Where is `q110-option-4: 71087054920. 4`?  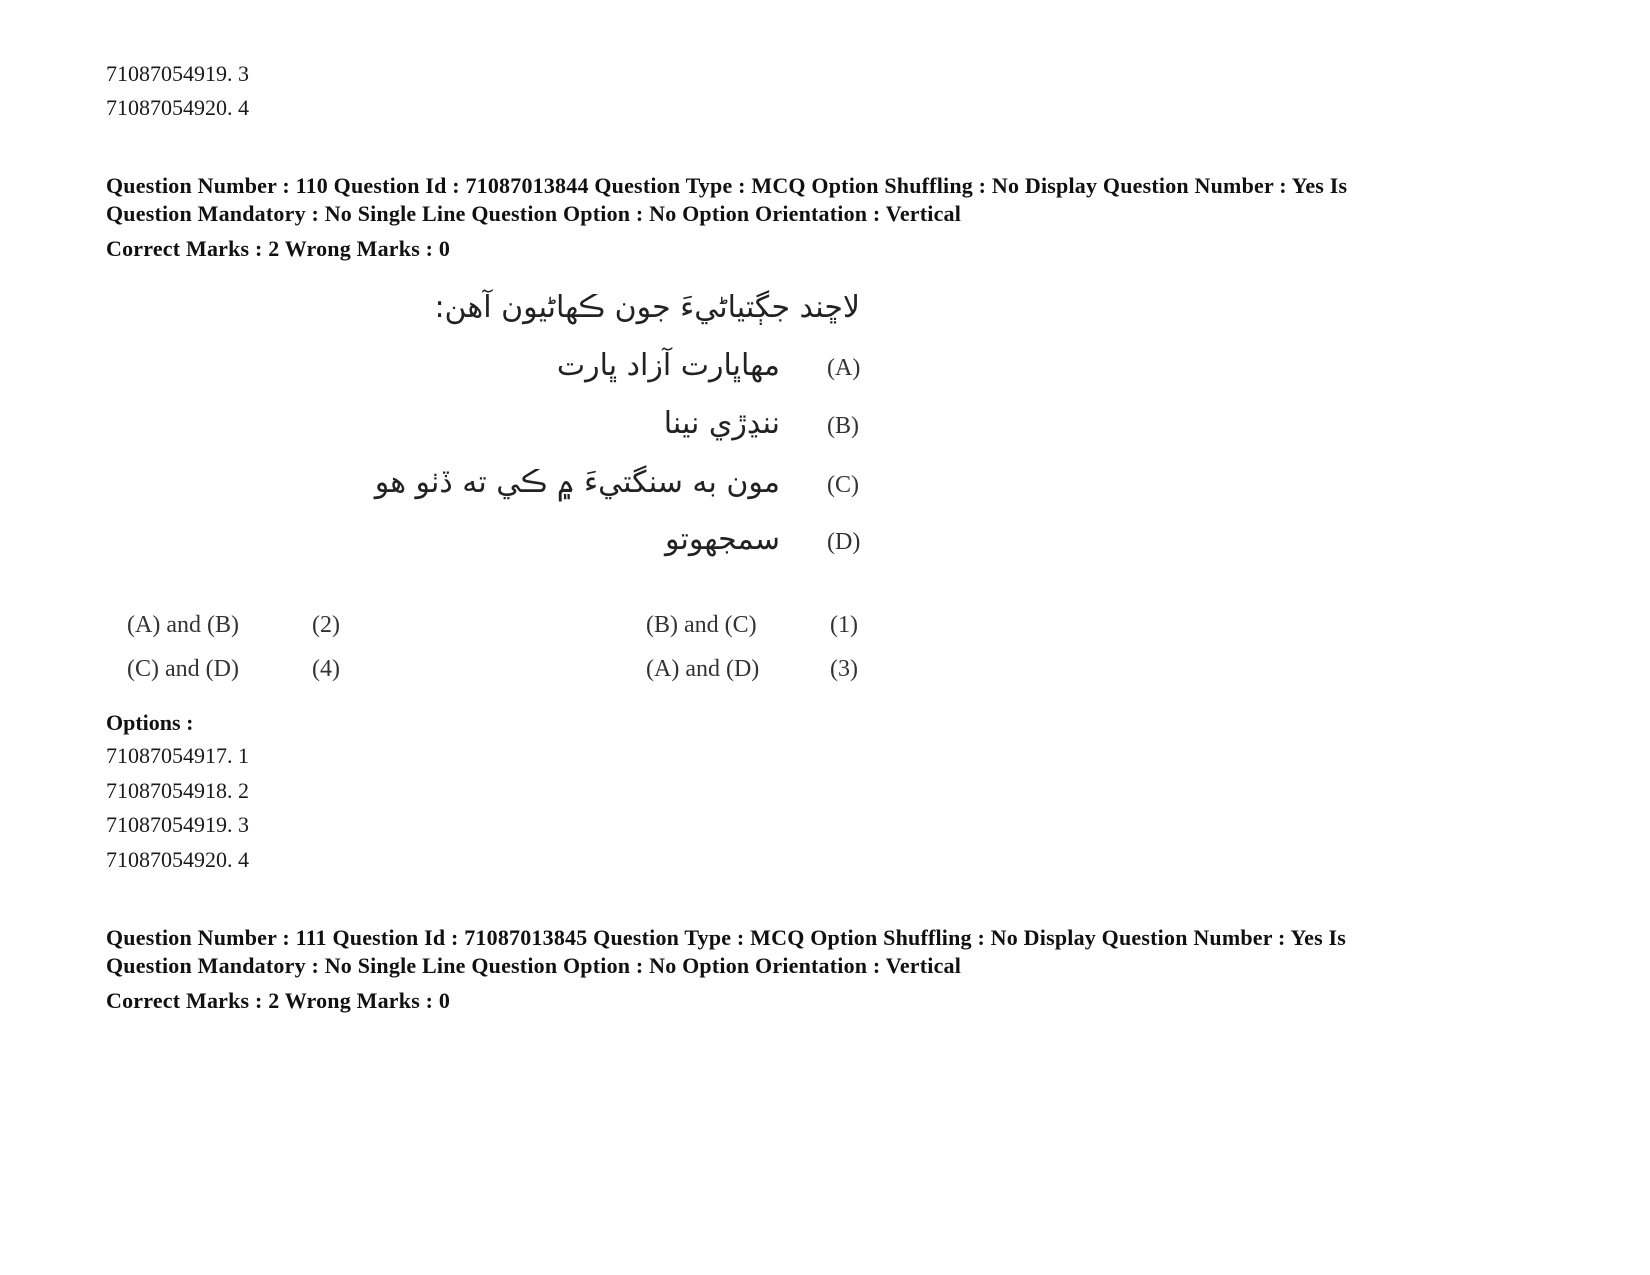 q110-option-4: 71087054920. 4 is located at coordinates (177, 859).